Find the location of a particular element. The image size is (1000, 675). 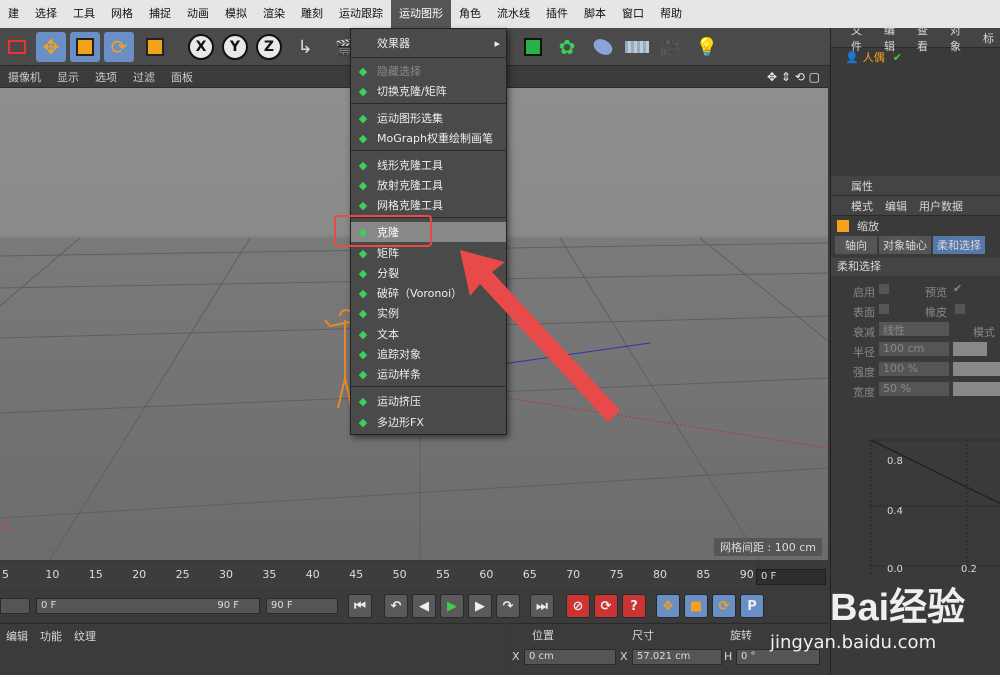

radius-label: 半径 is located at coordinates (864, 352).